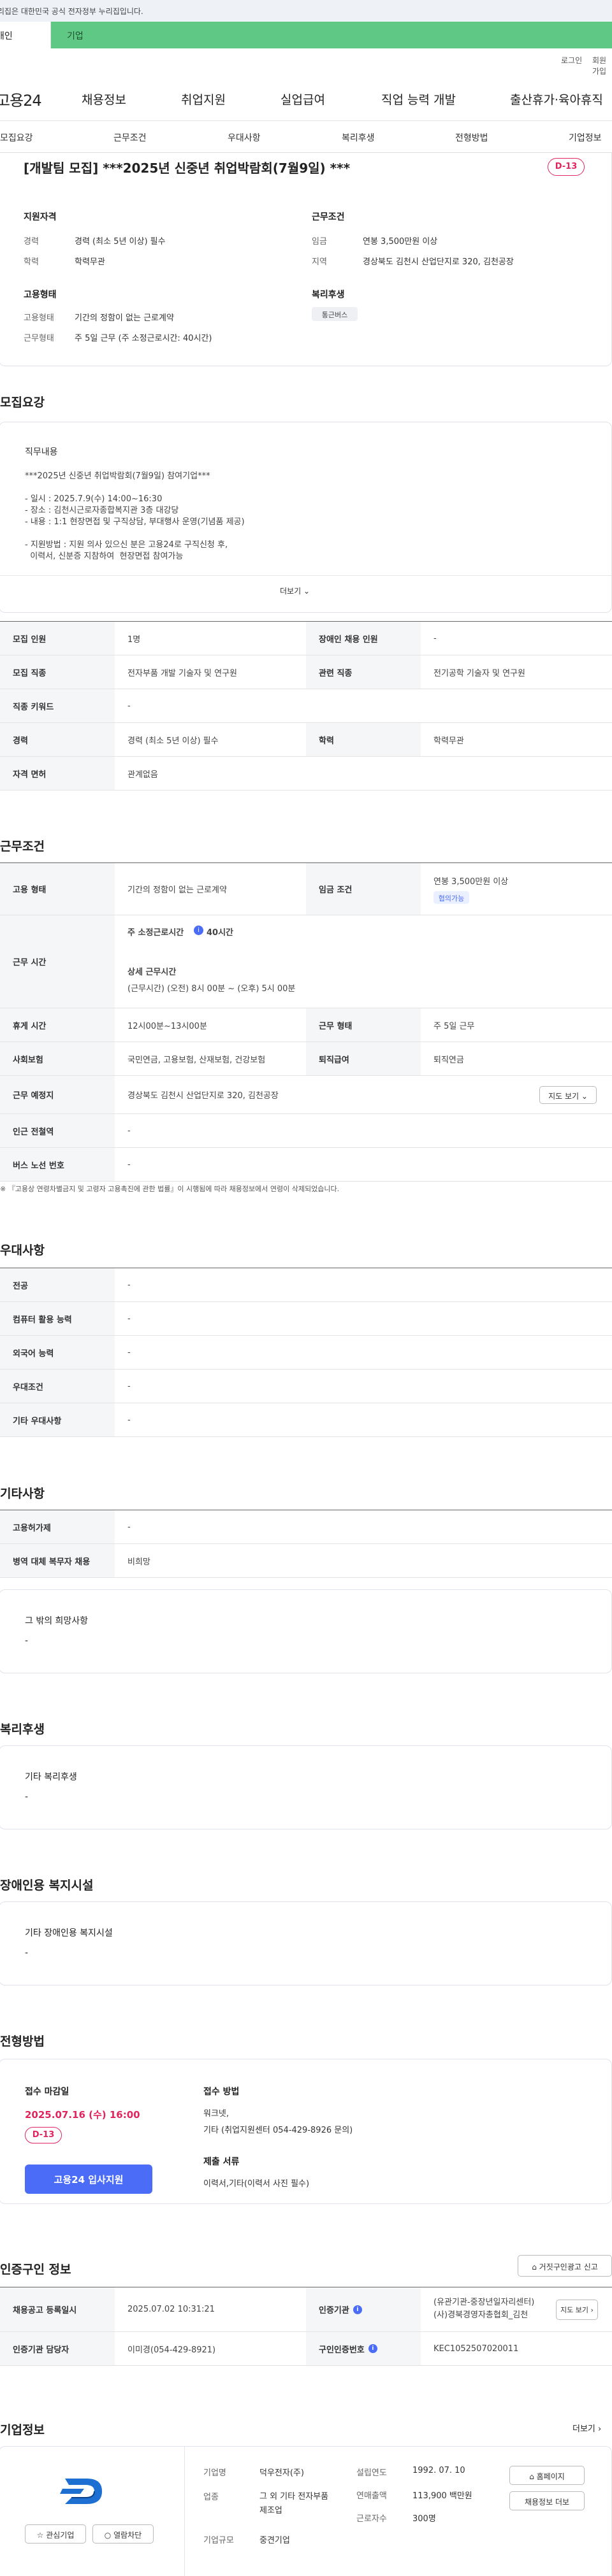 The image size is (612, 2576). I want to click on table-row: 우대조건 -, so click(306, 1386).